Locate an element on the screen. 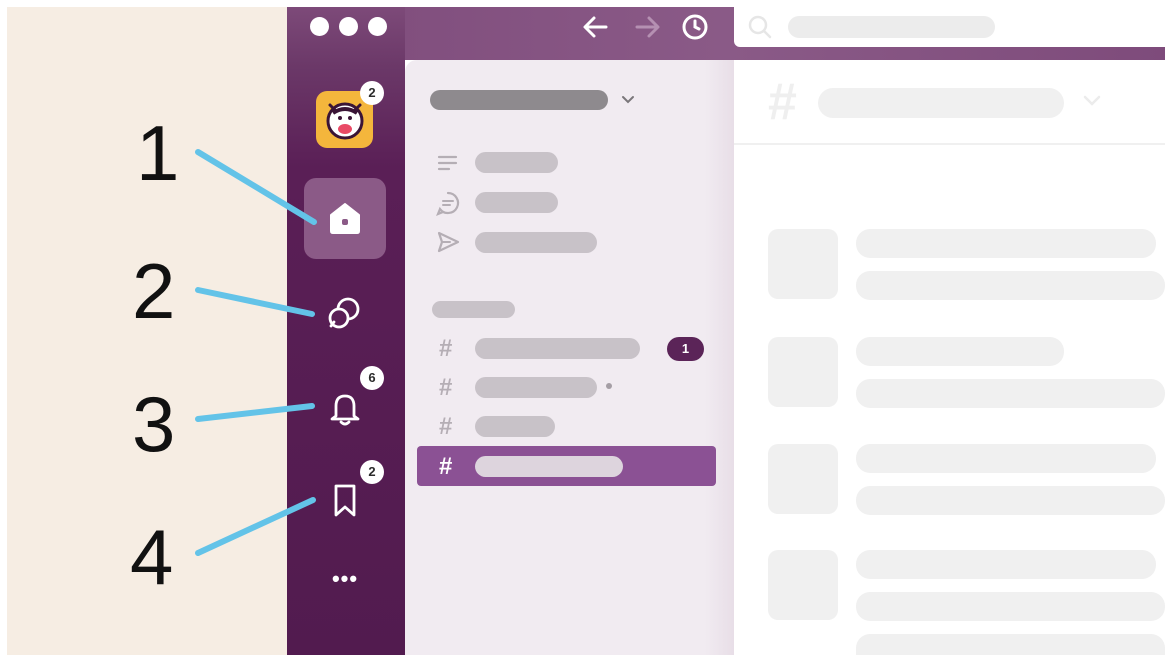  channel-title-placeholder is located at coordinates (941, 103).